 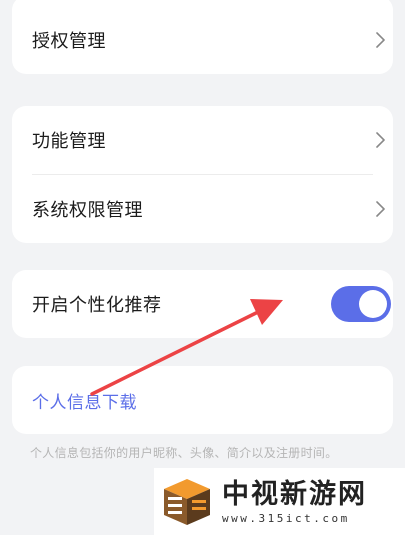 I want to click on personalized-recommendation-toggle, so click(x=361, y=304).